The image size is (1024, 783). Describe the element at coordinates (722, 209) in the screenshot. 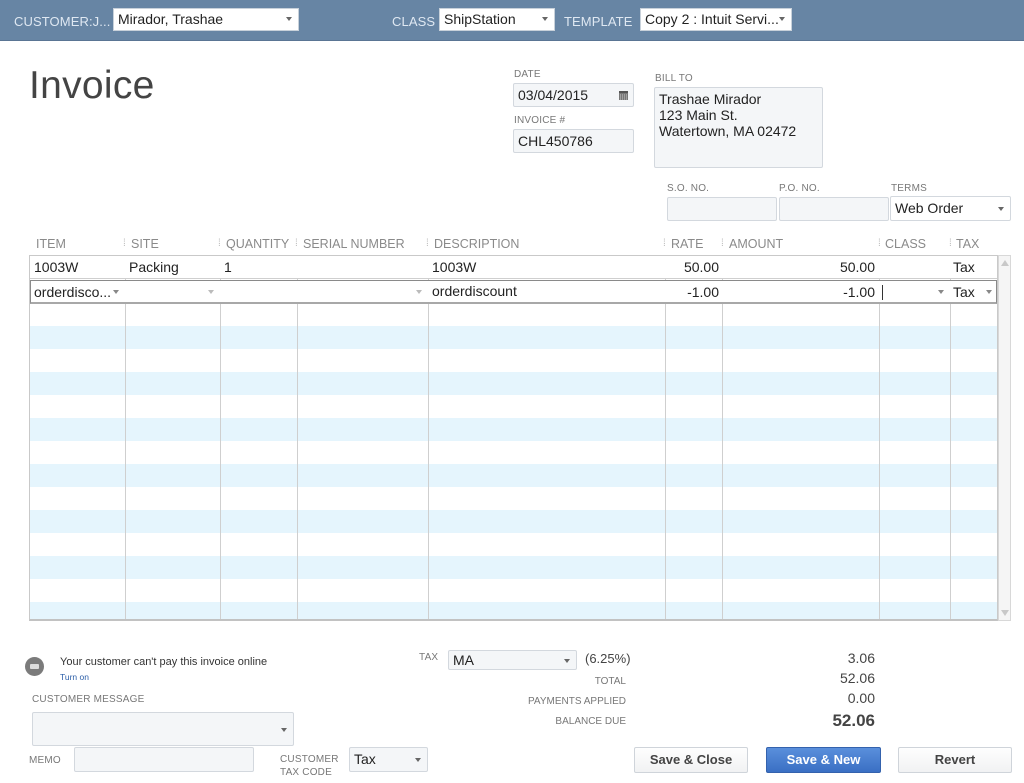

I see `so-number-field` at that location.